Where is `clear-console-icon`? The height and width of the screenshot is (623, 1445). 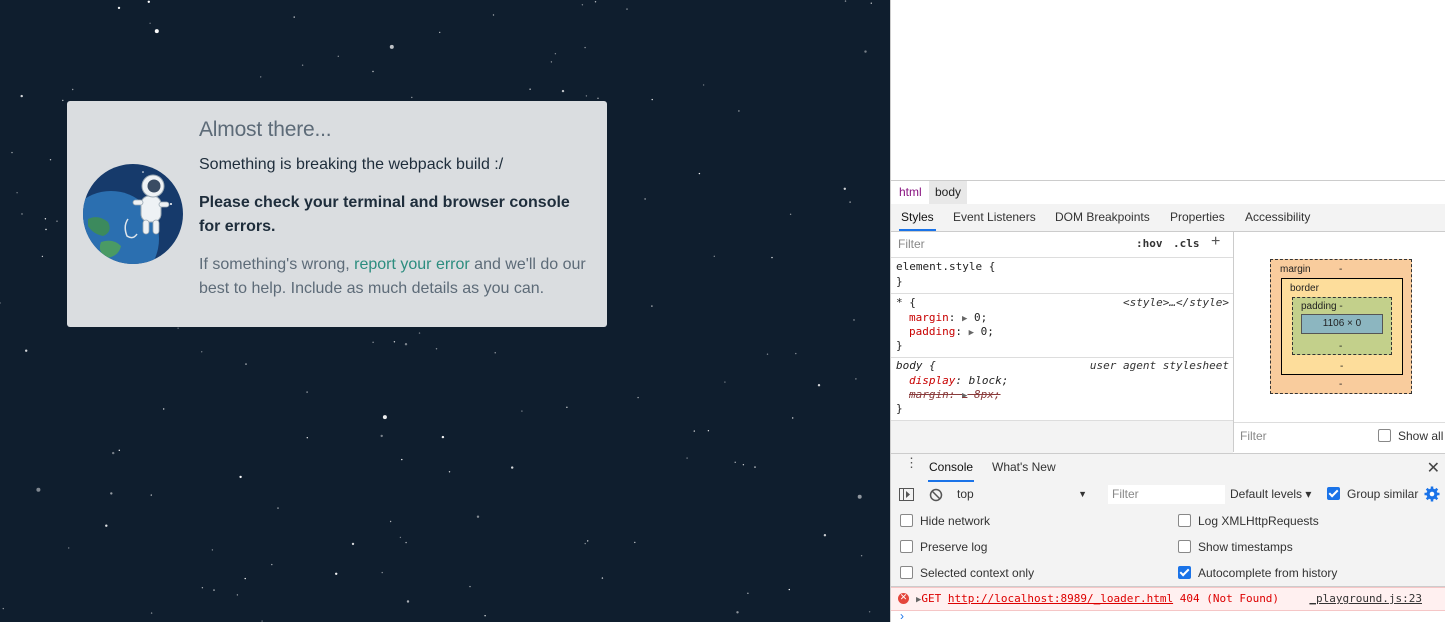
clear-console-icon is located at coordinates (936, 495).